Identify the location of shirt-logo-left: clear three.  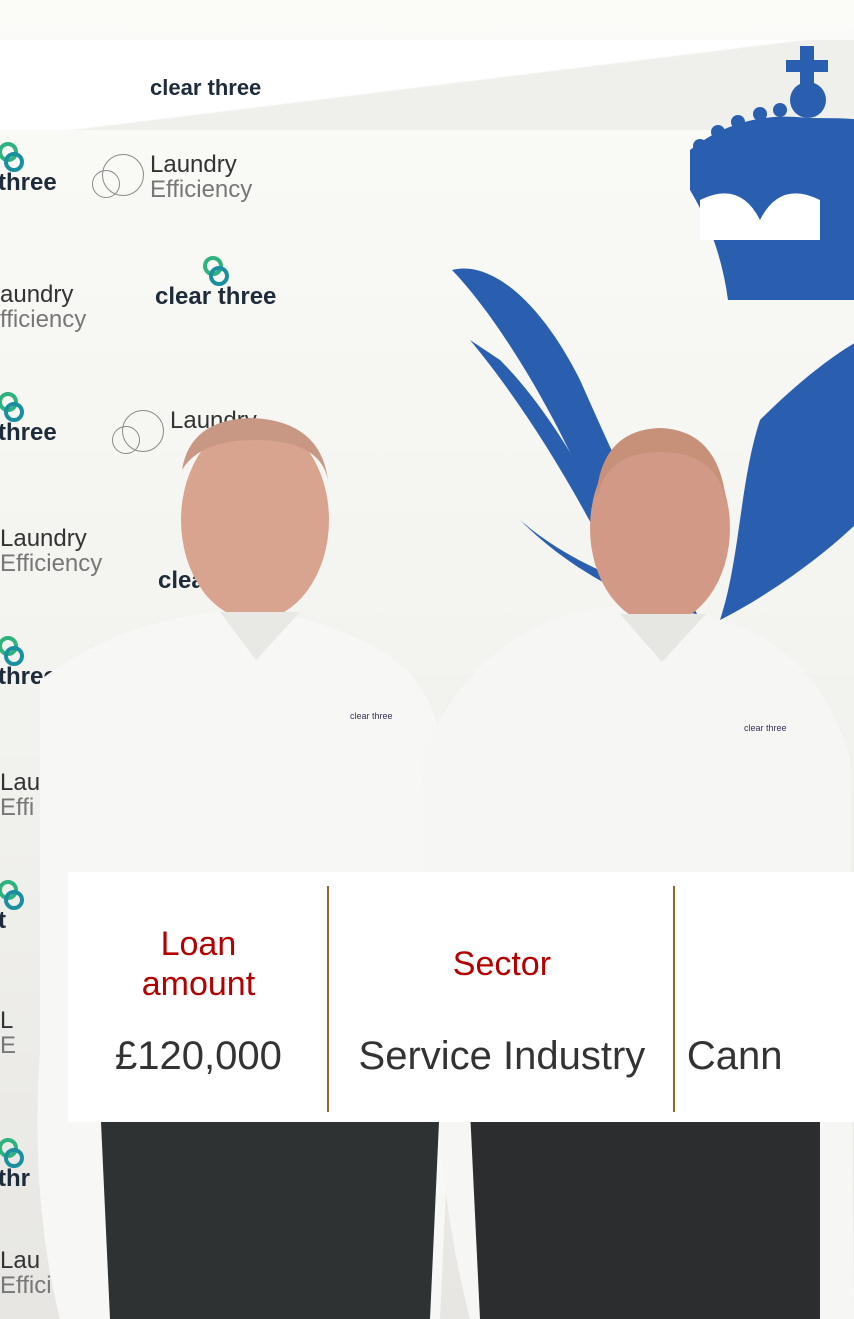
(371, 716).